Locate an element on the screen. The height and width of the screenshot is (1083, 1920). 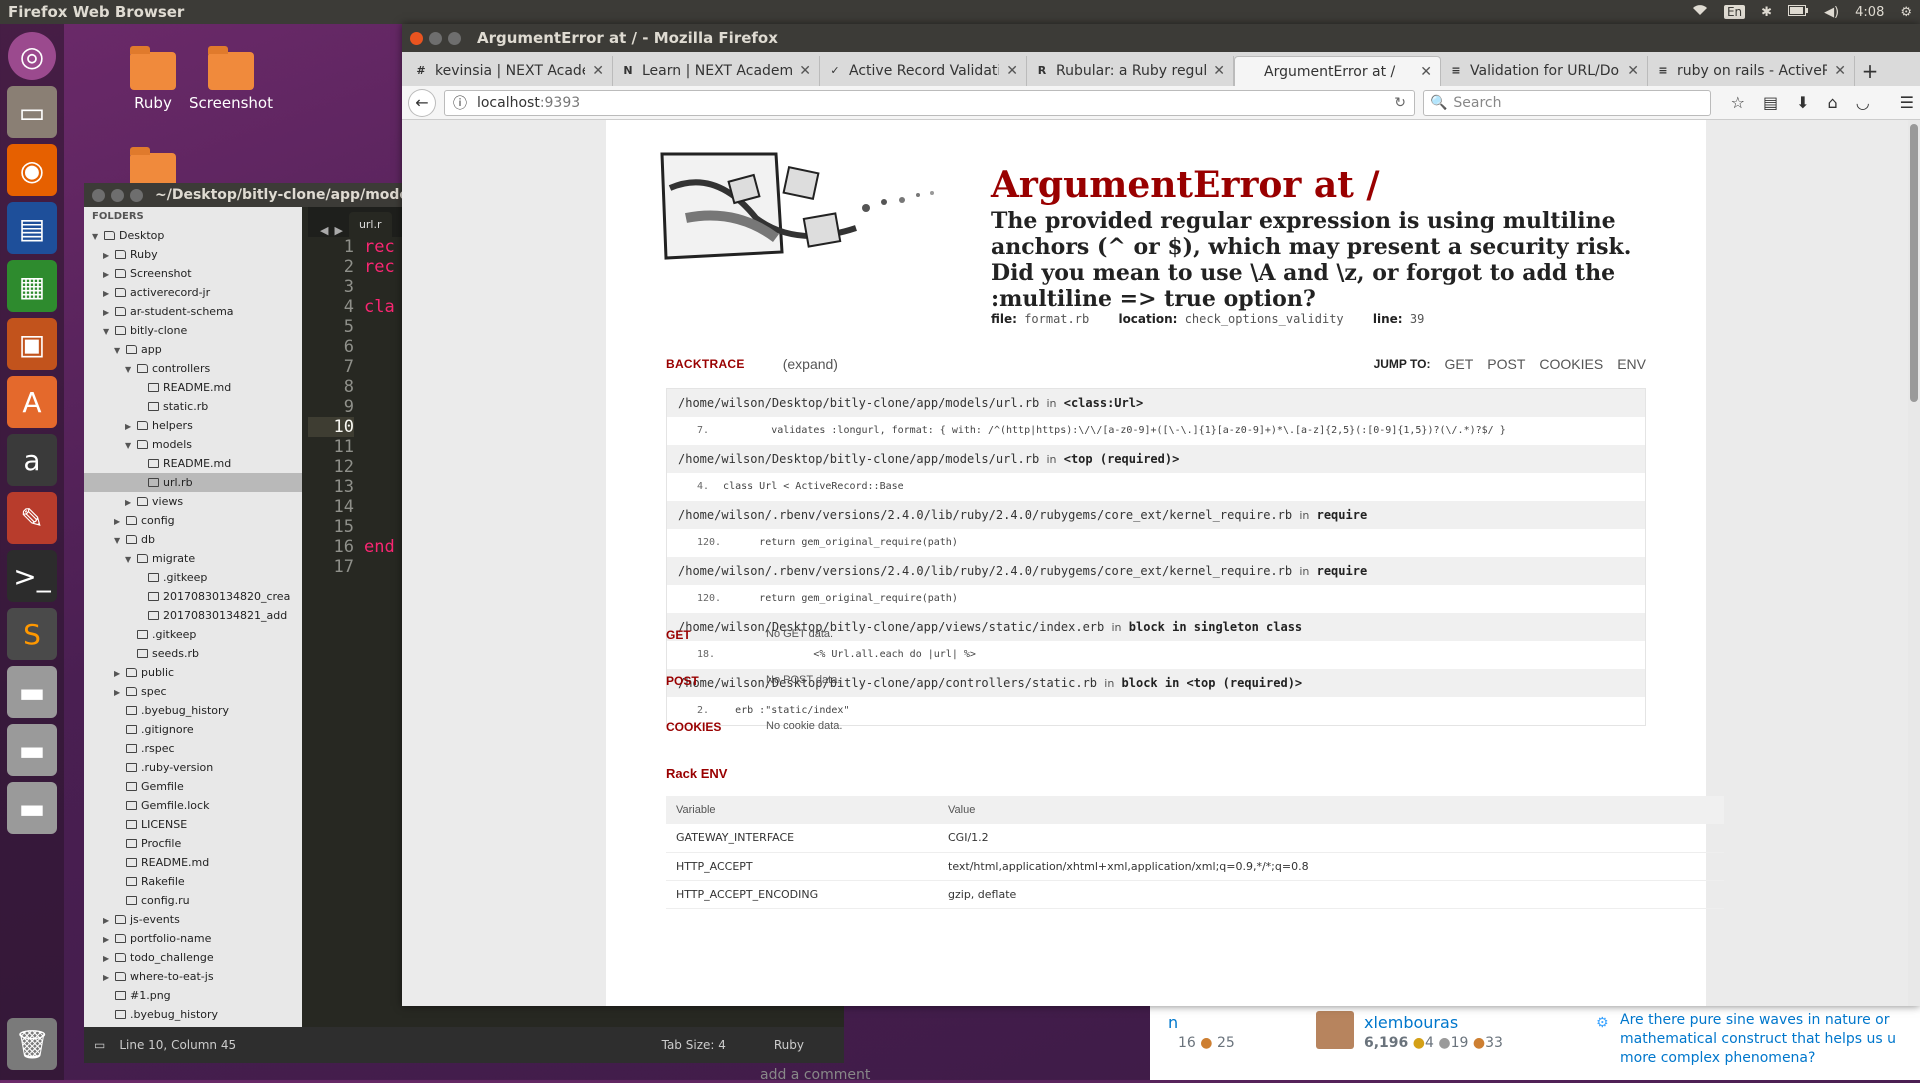
tree-file: Rakefile is located at coordinates (193, 881).